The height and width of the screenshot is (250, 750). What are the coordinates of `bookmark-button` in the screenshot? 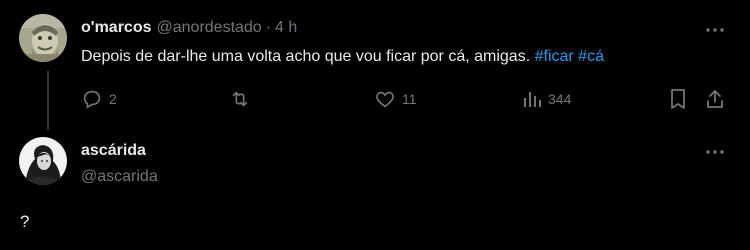 It's located at (678, 99).